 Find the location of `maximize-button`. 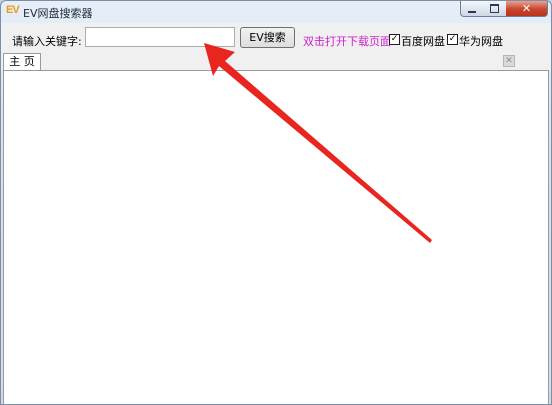

maximize-button is located at coordinates (495, 9).